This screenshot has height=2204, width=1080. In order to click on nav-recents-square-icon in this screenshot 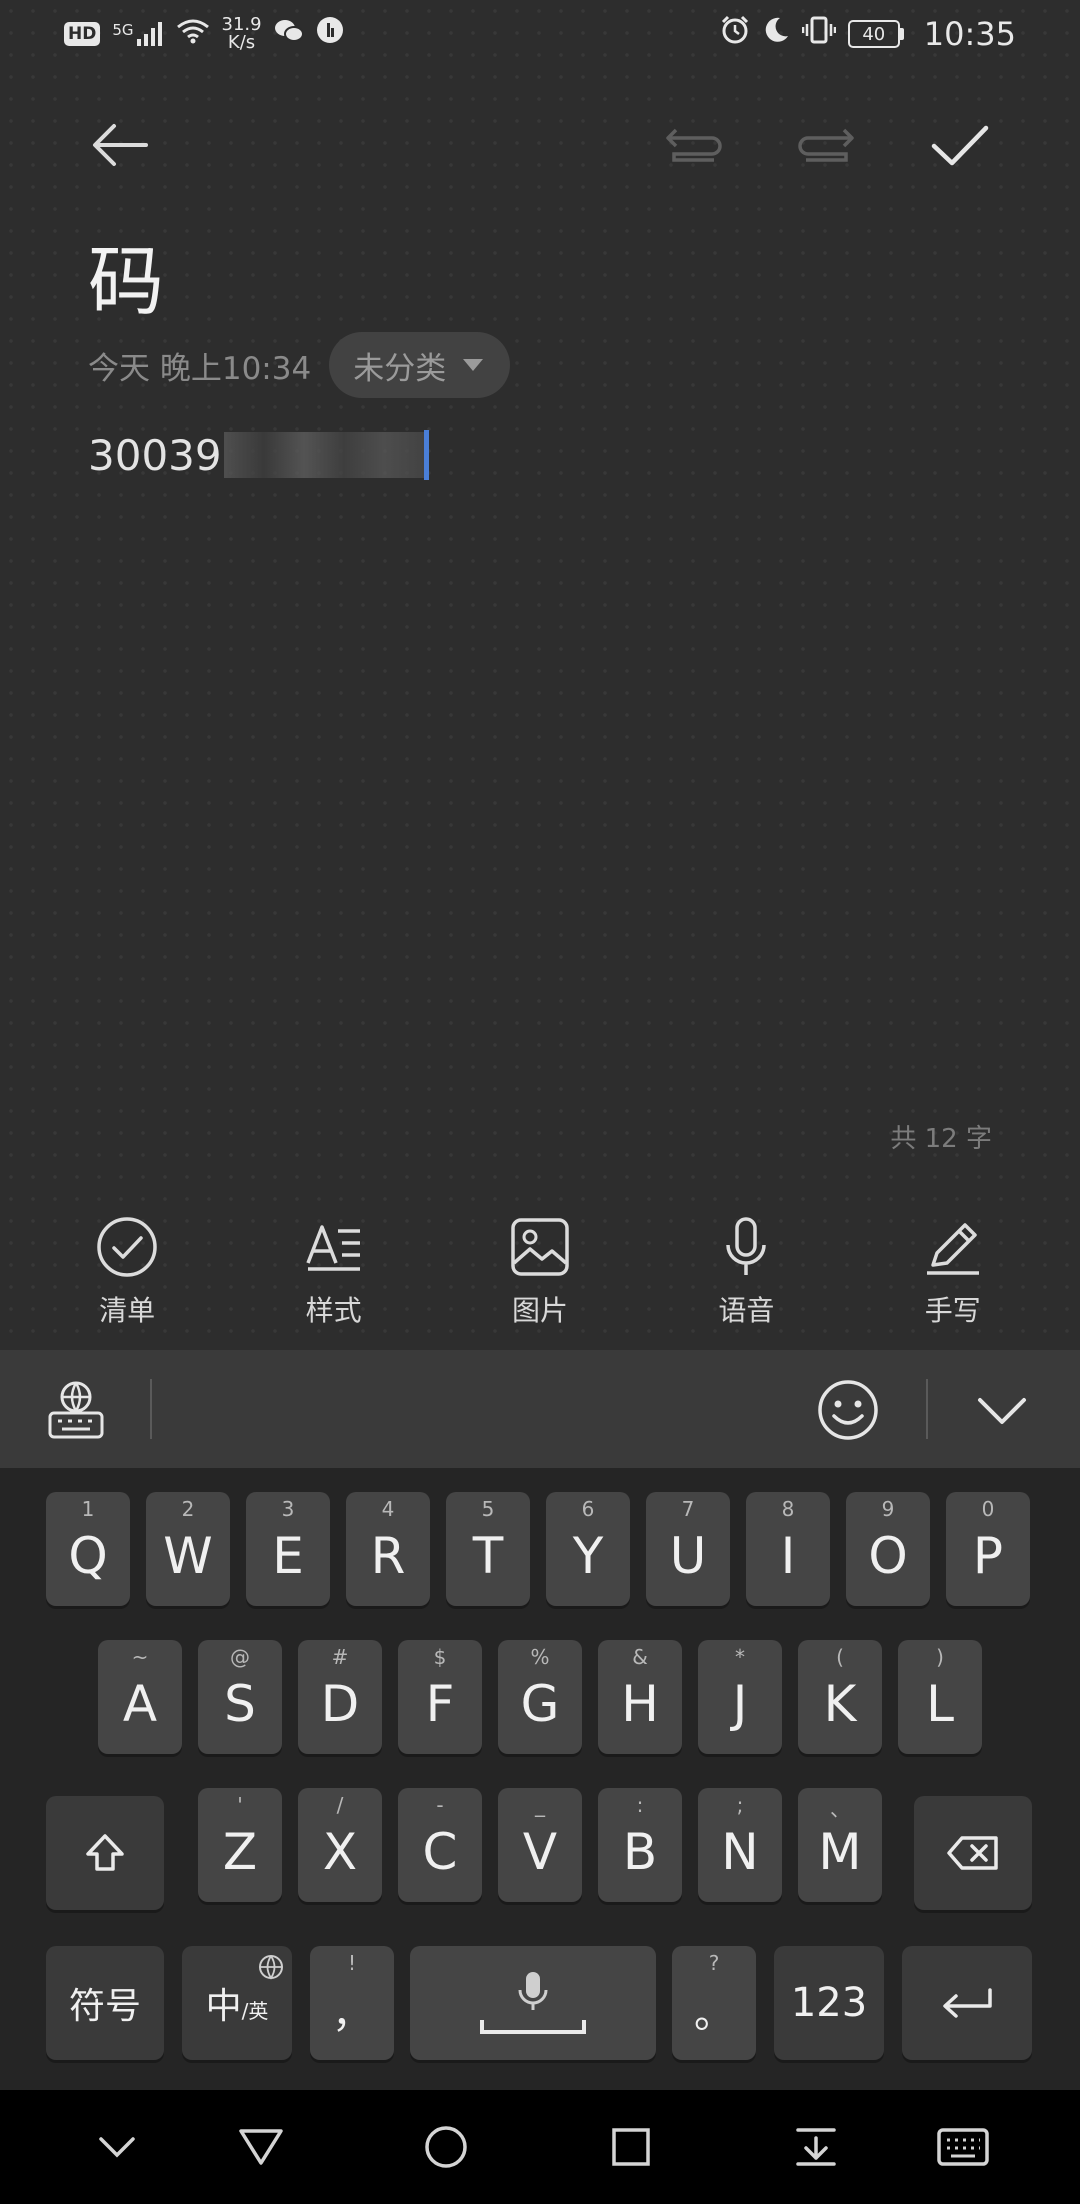, I will do `click(631, 2147)`.